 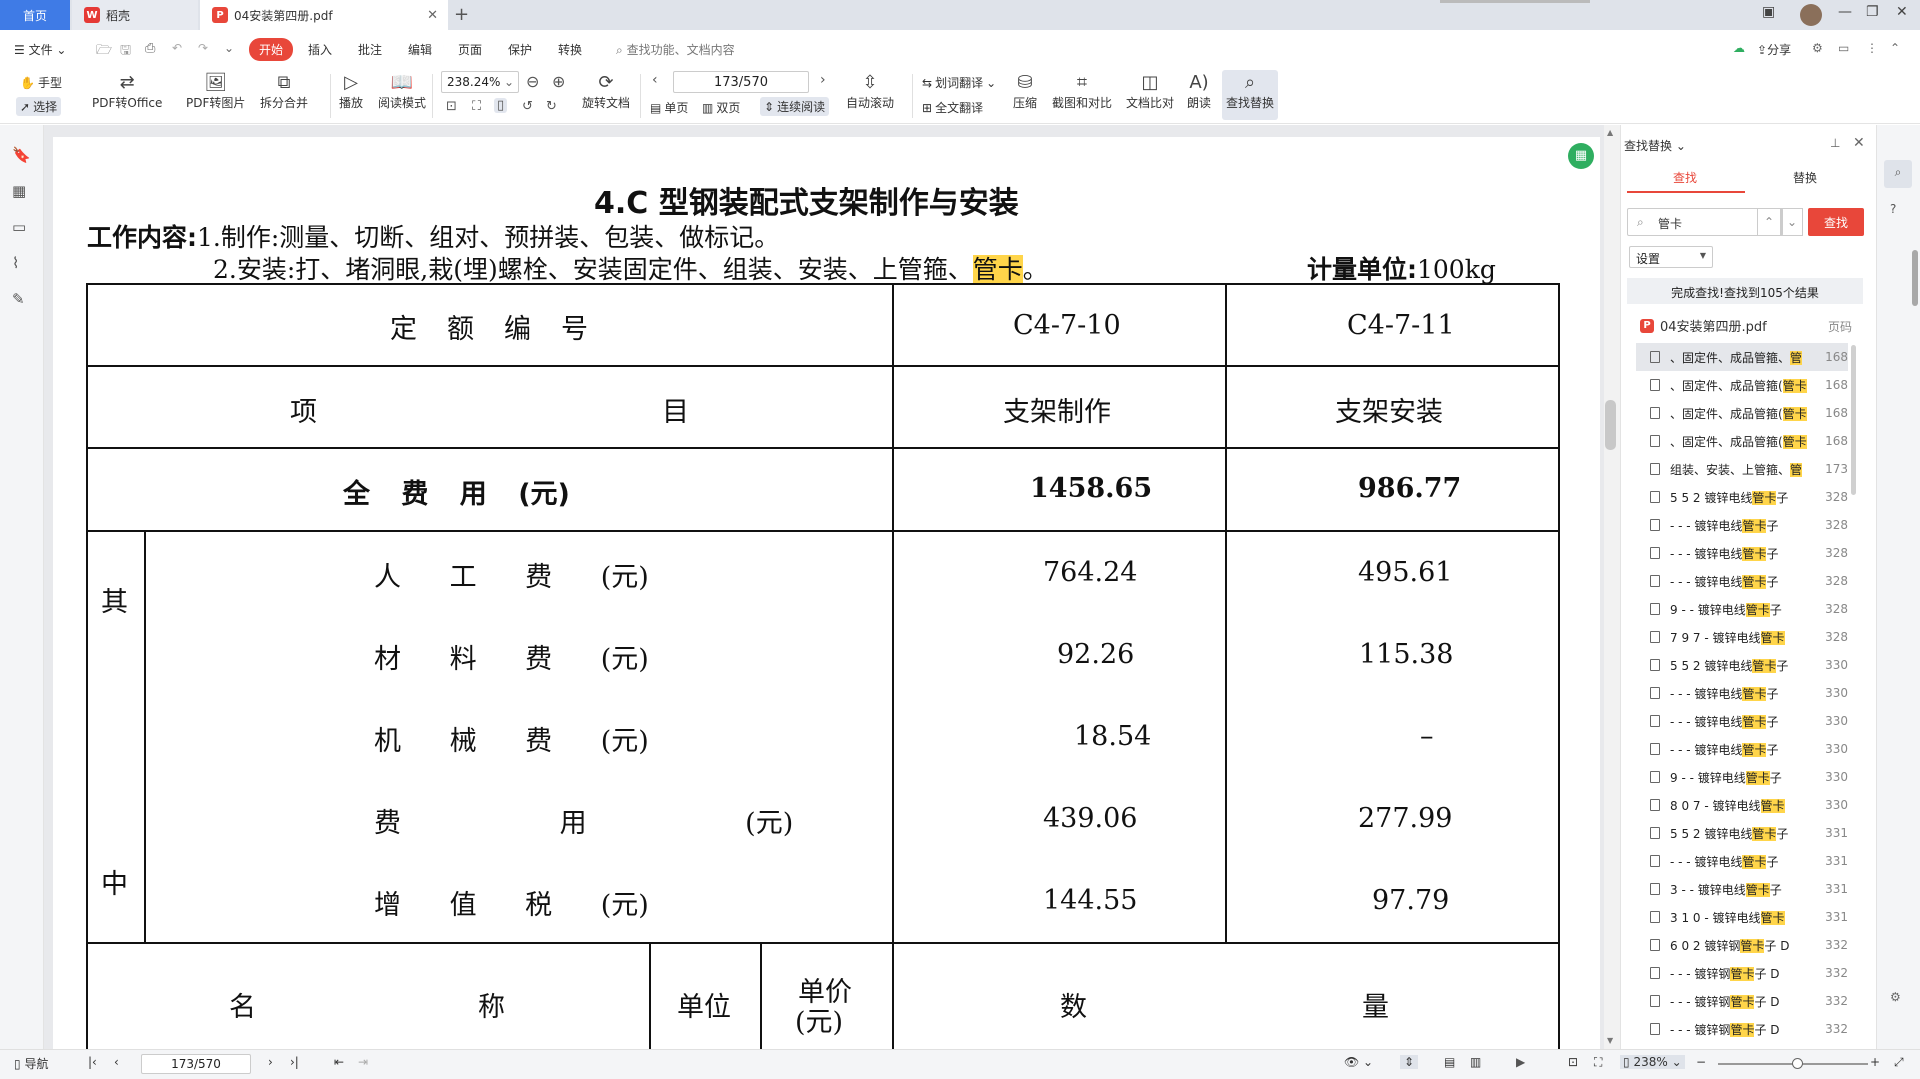 What do you see at coordinates (1835, 143) in the screenshot?
I see `pin-icon: ⊥` at bounding box center [1835, 143].